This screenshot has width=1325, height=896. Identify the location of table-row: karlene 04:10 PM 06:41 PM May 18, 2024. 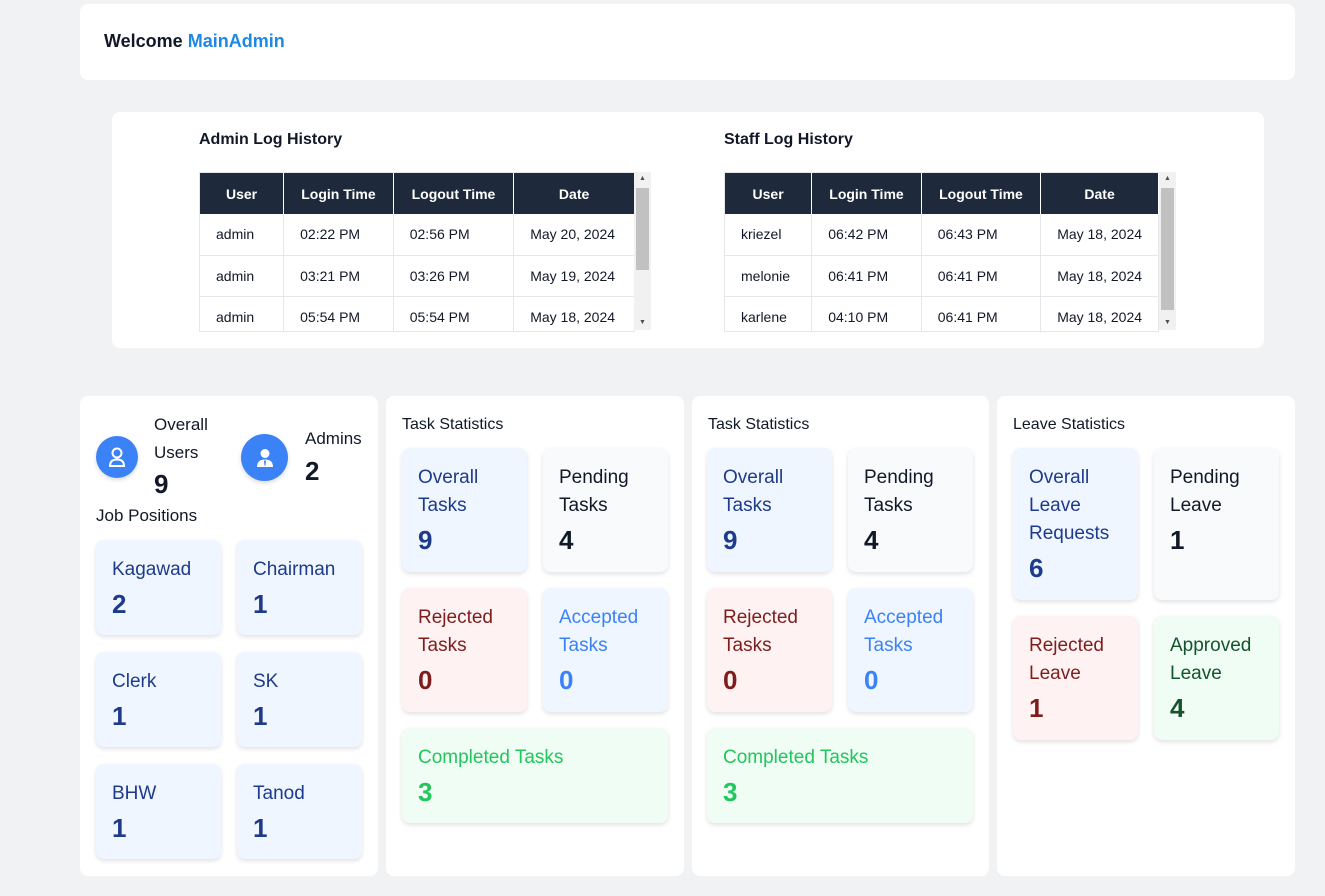
(942, 313).